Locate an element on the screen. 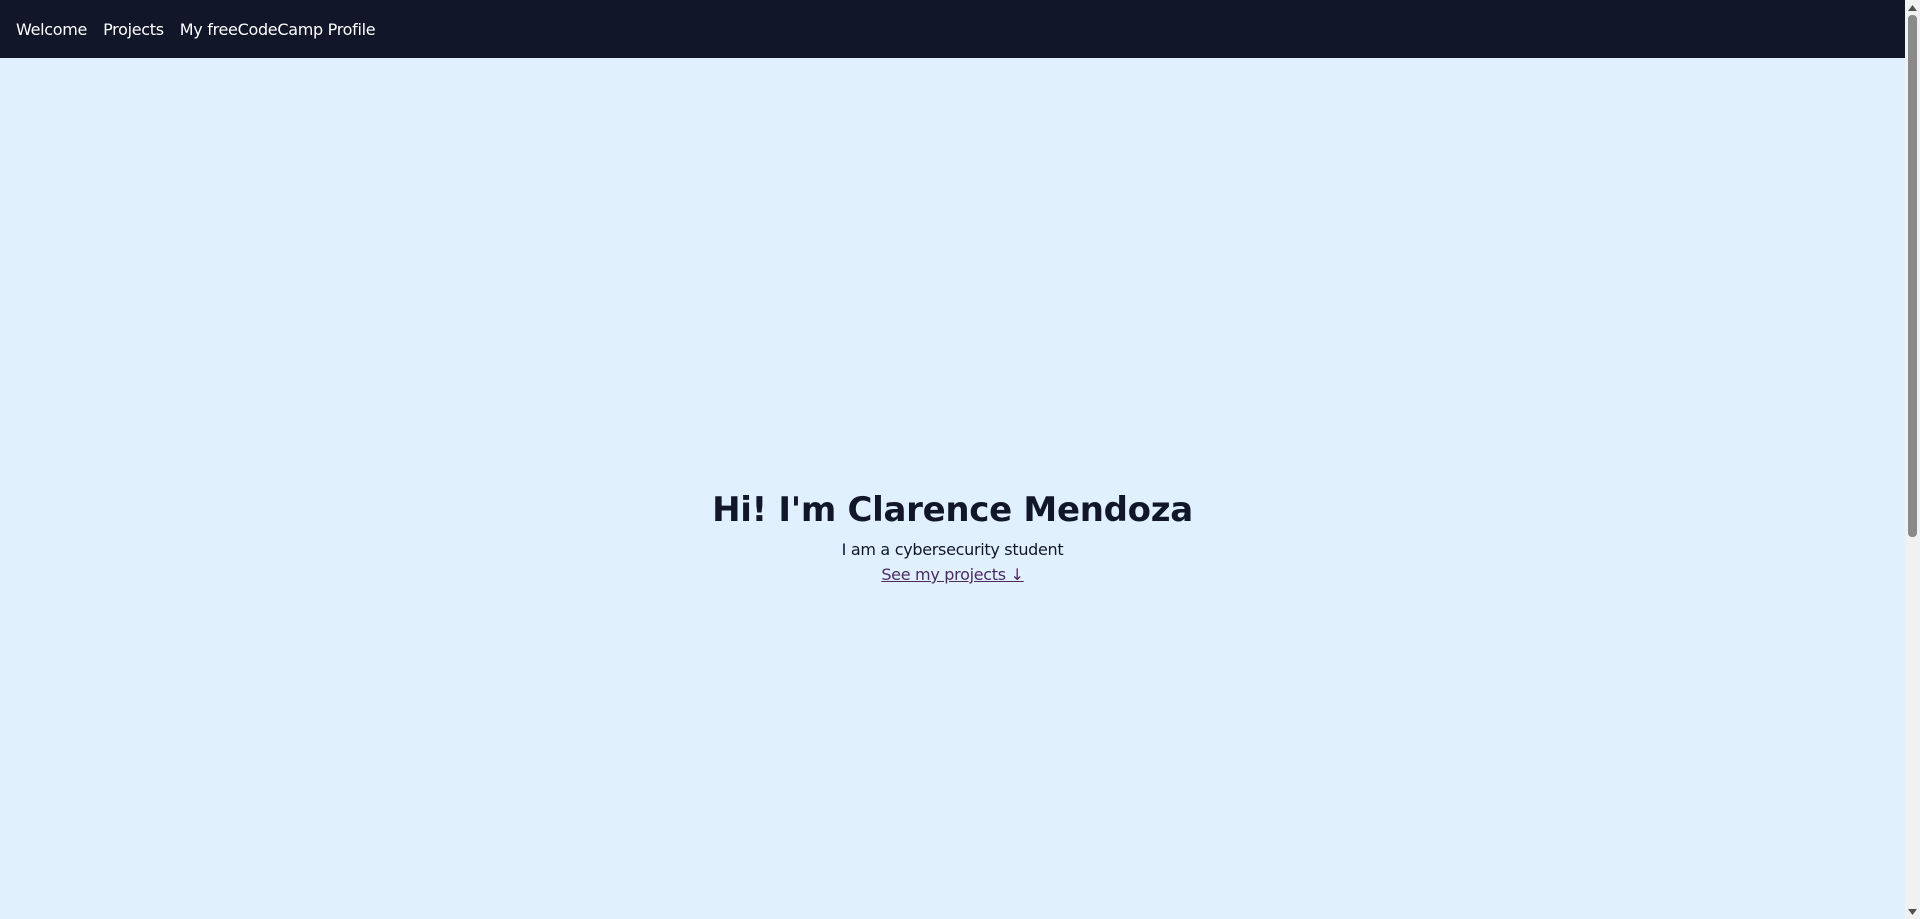 The image size is (1920, 919). nav-link-profile: My freeCodeCamp Profile is located at coordinates (278, 29).